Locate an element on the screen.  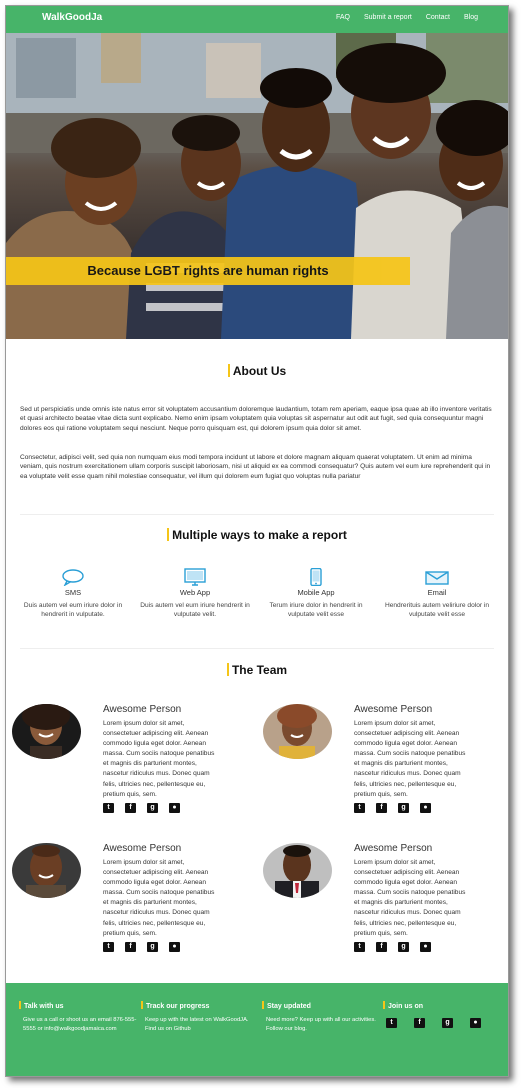
report-card-title: SMS is located at coordinates (73, 592).